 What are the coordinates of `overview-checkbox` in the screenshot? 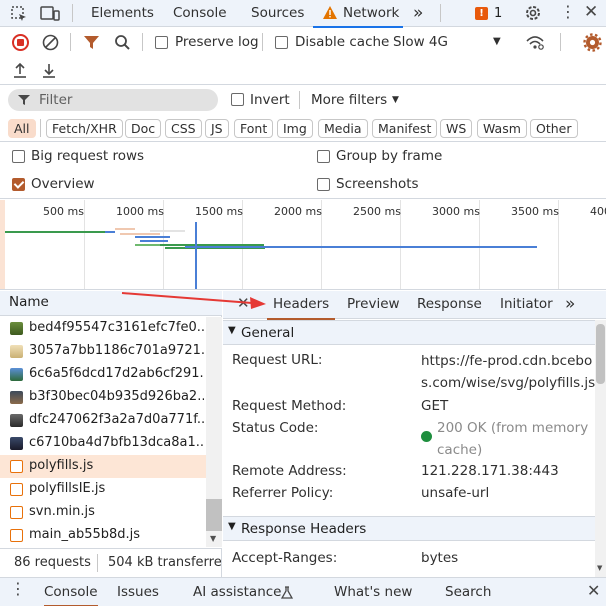 It's located at (18, 184).